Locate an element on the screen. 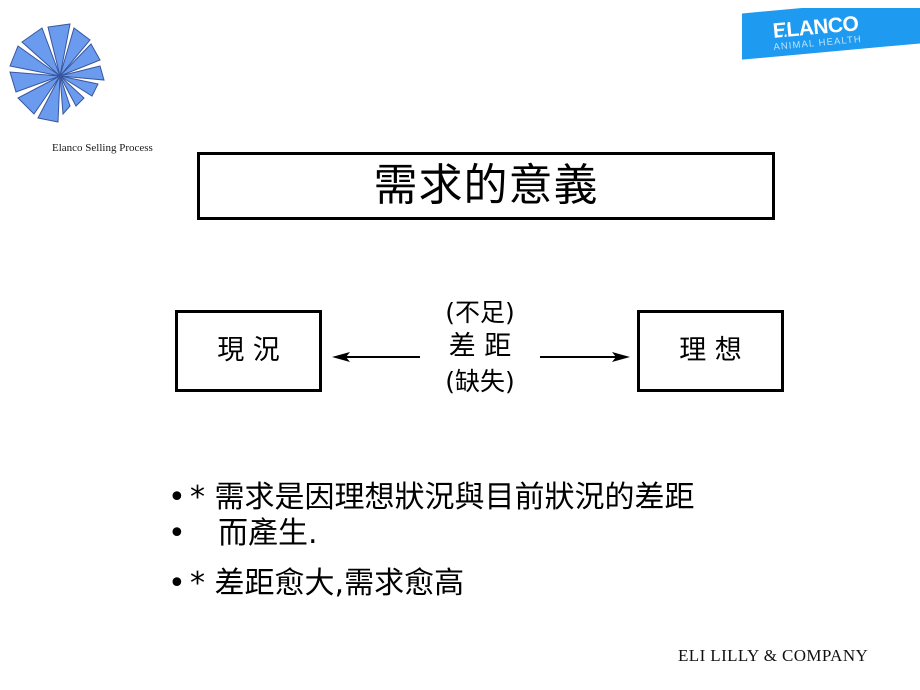  current-situation-label: 現 況 is located at coordinates (248, 350).